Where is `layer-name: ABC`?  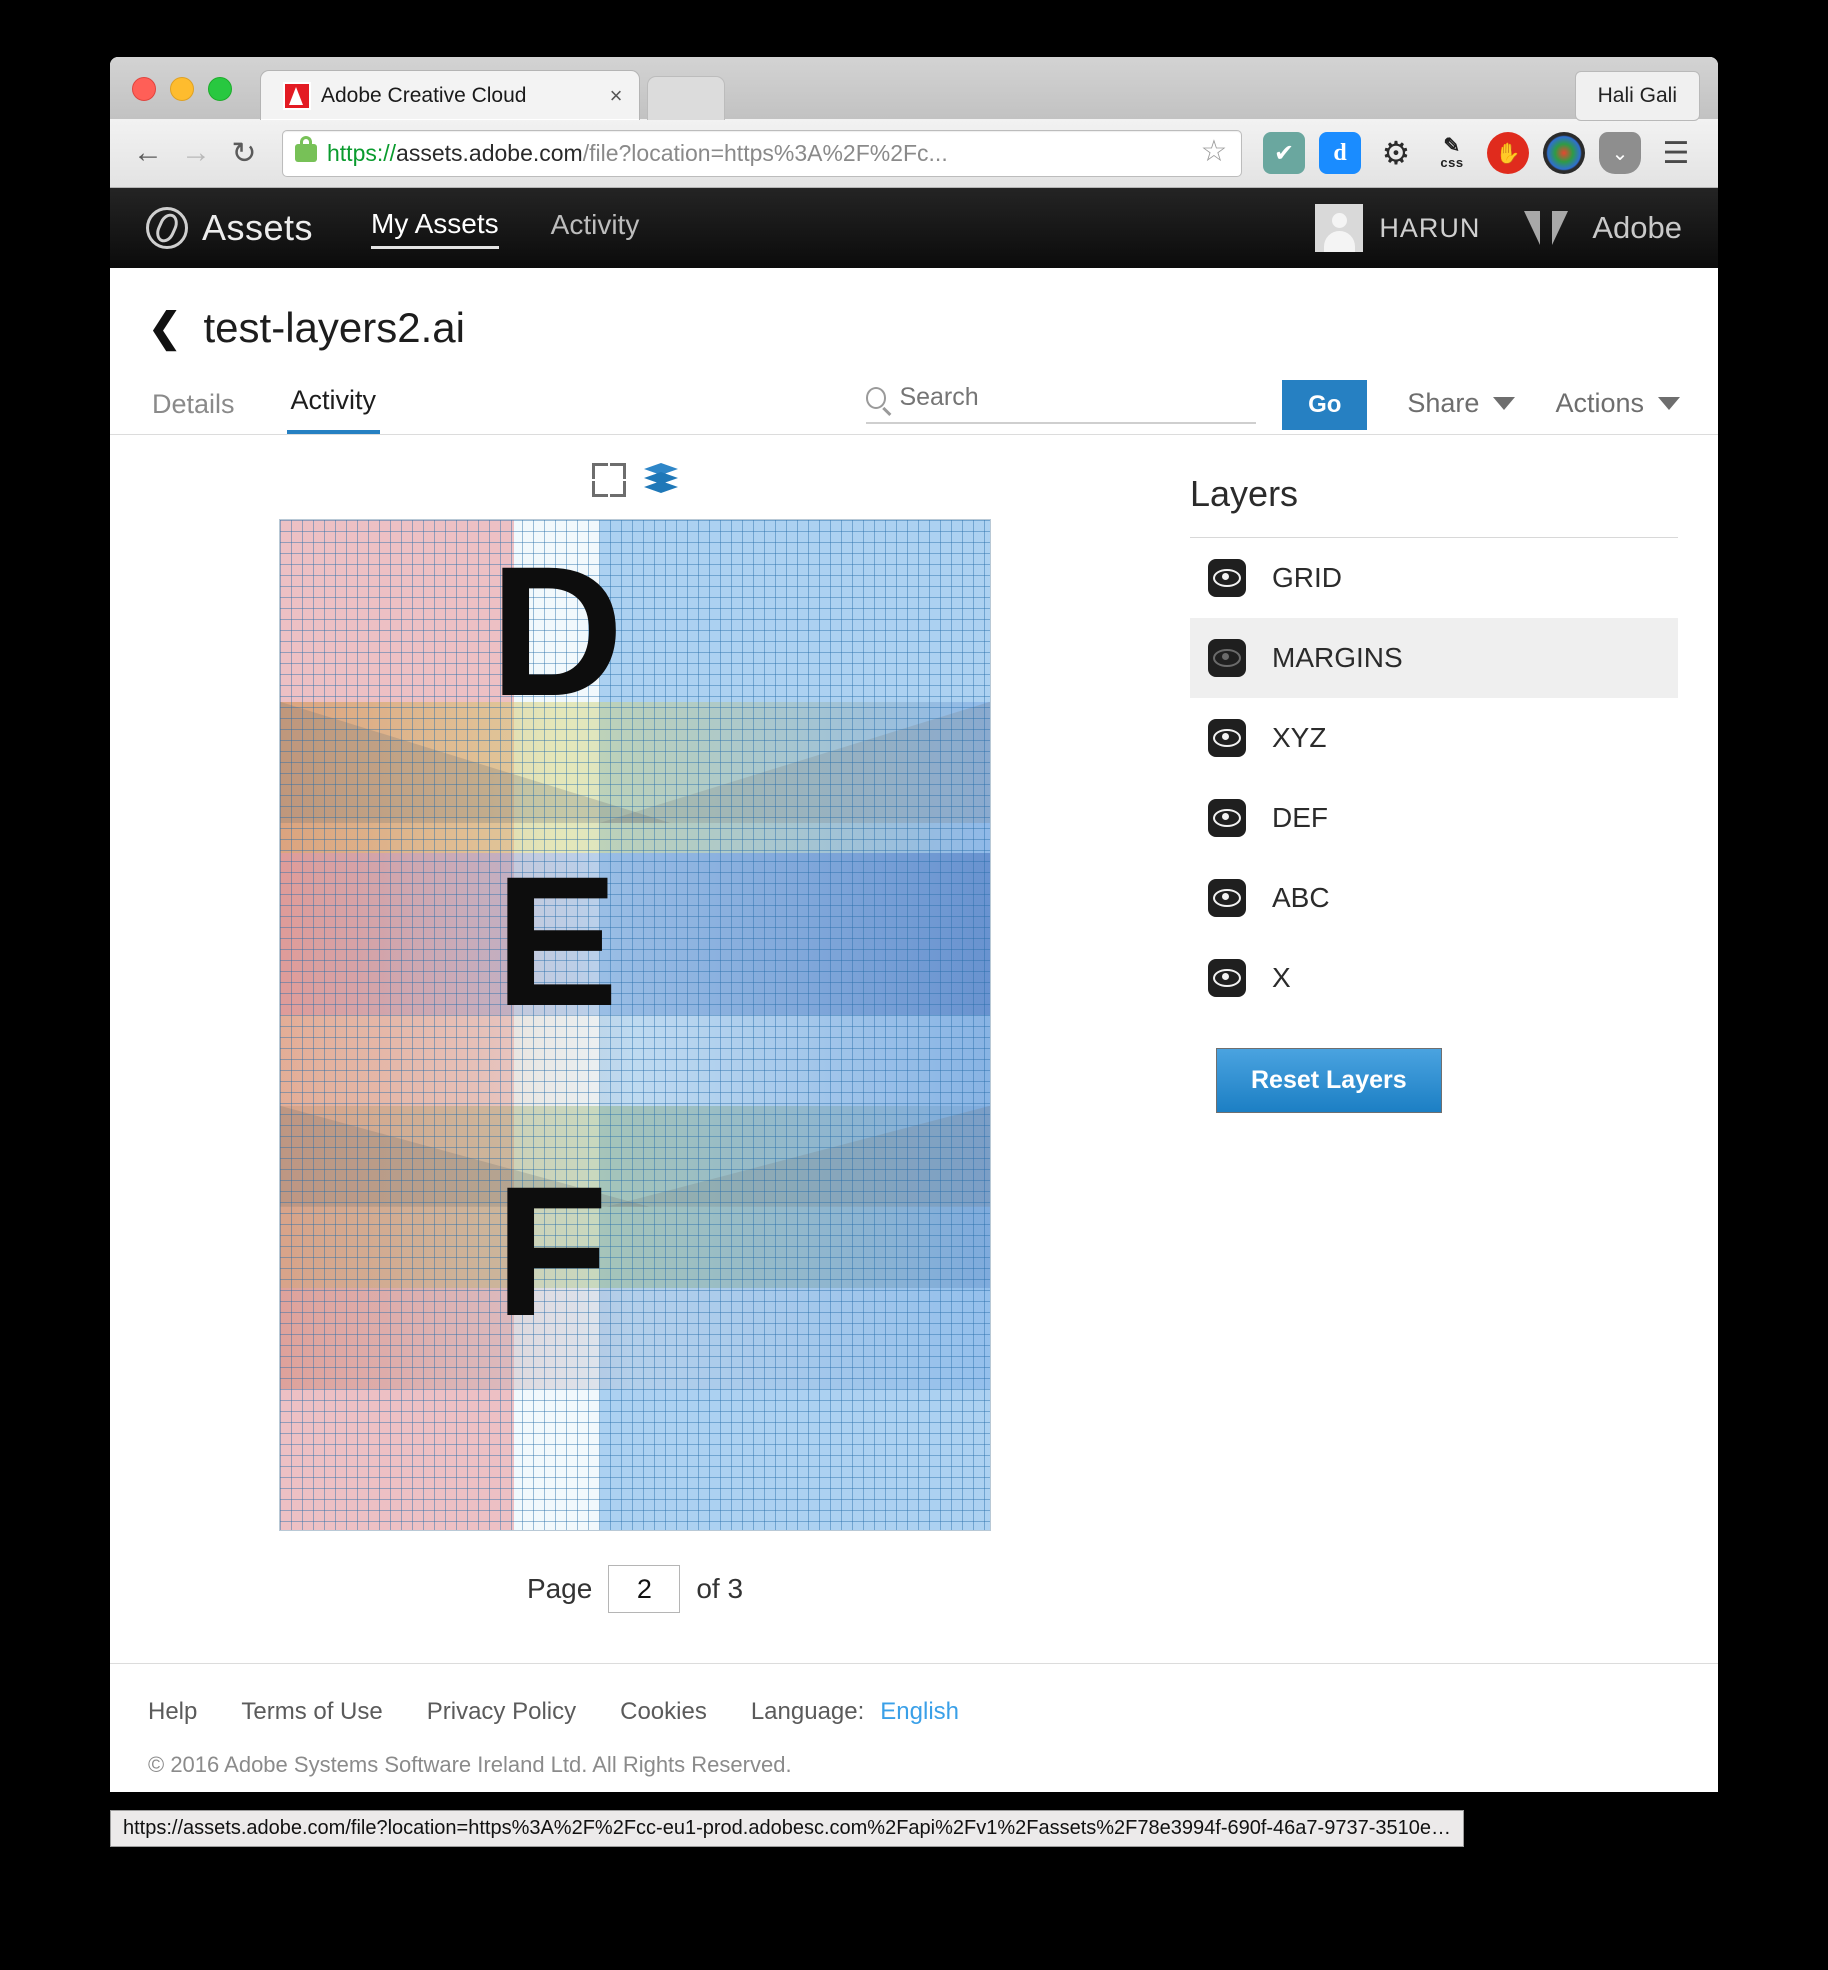
layer-name: ABC is located at coordinates (1301, 897).